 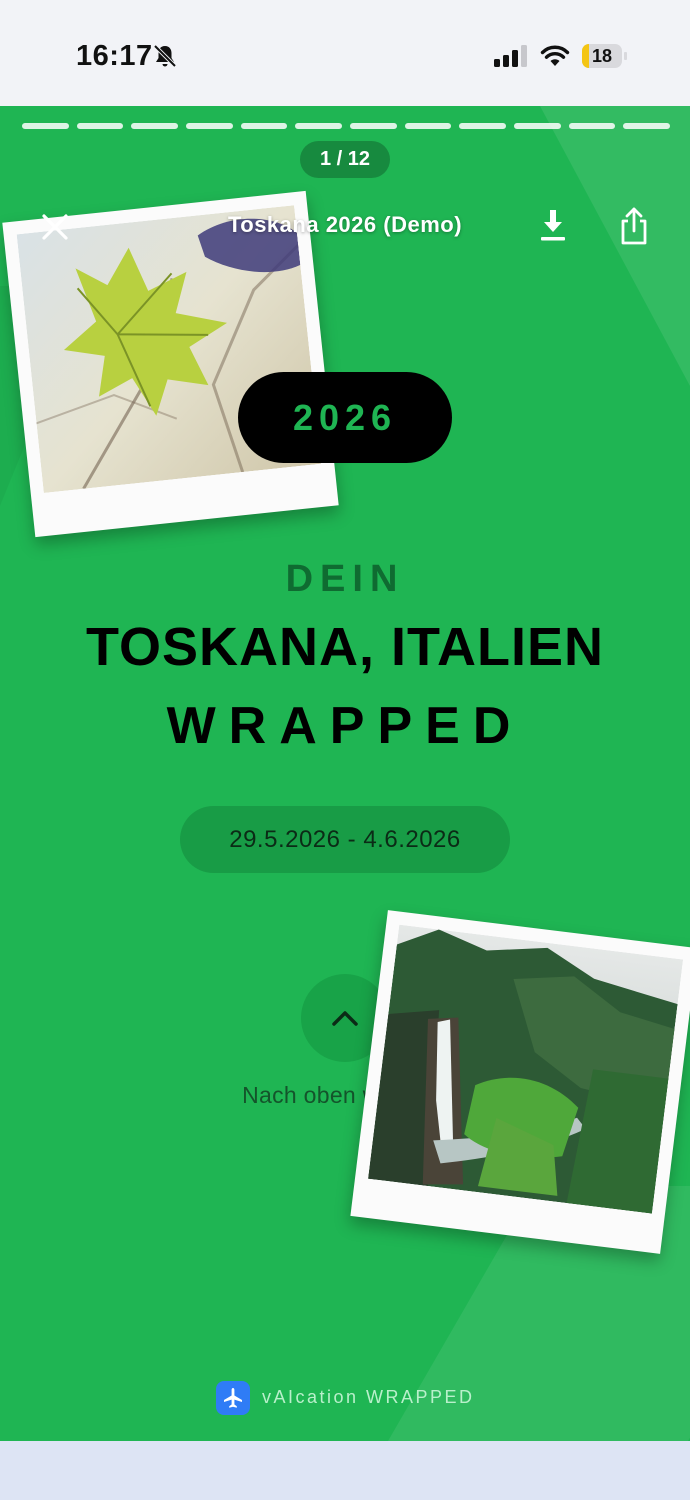 I want to click on airplane-icon, so click(x=233, y=1397).